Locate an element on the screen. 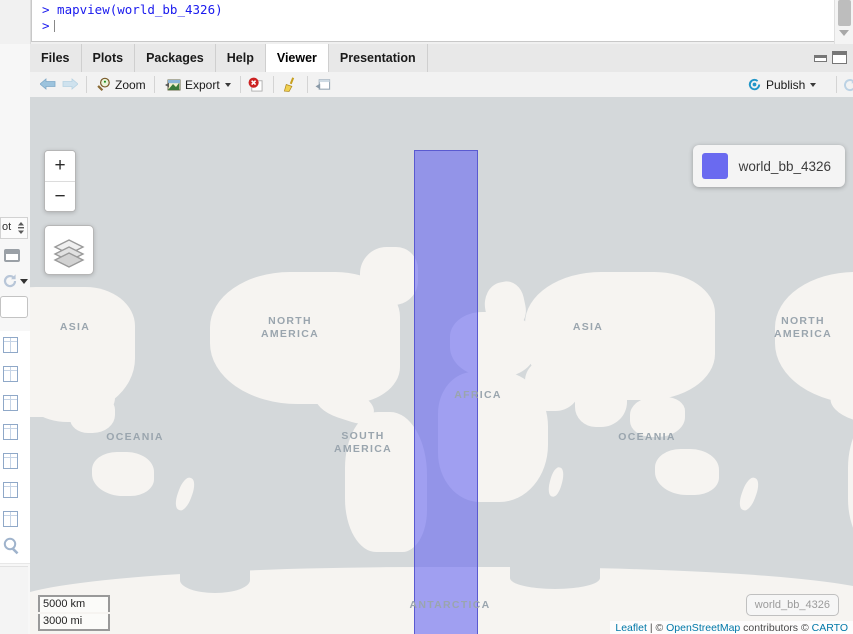 The image size is (853, 634). land-new-zealand is located at coordinates (749, 494).